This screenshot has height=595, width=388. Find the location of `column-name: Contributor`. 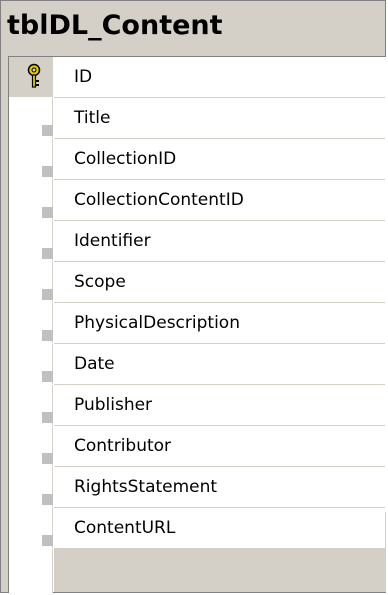

column-name: Contributor is located at coordinates (123, 446).